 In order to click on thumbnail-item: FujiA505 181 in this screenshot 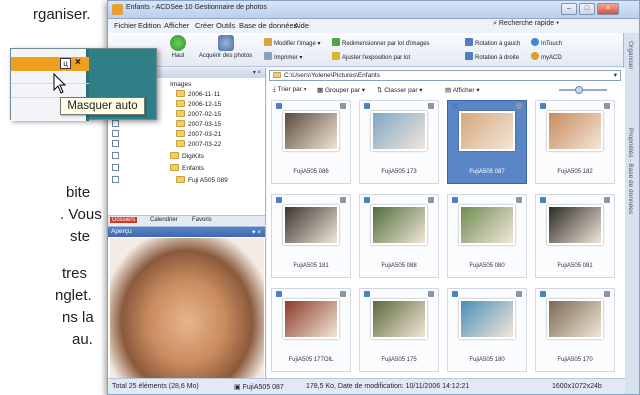, I will do `click(311, 236)`.